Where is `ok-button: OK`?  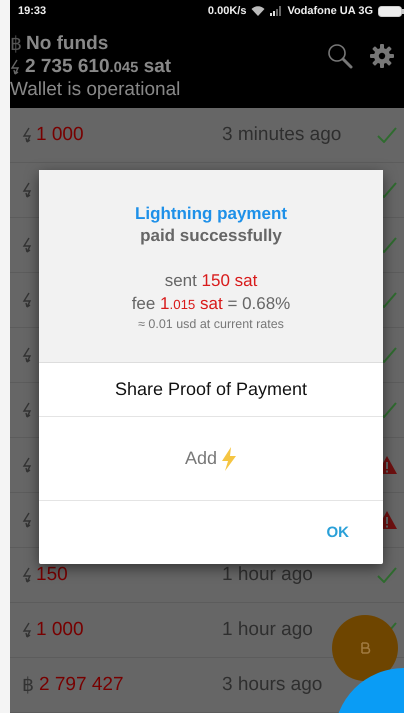 ok-button: OK is located at coordinates (337, 532).